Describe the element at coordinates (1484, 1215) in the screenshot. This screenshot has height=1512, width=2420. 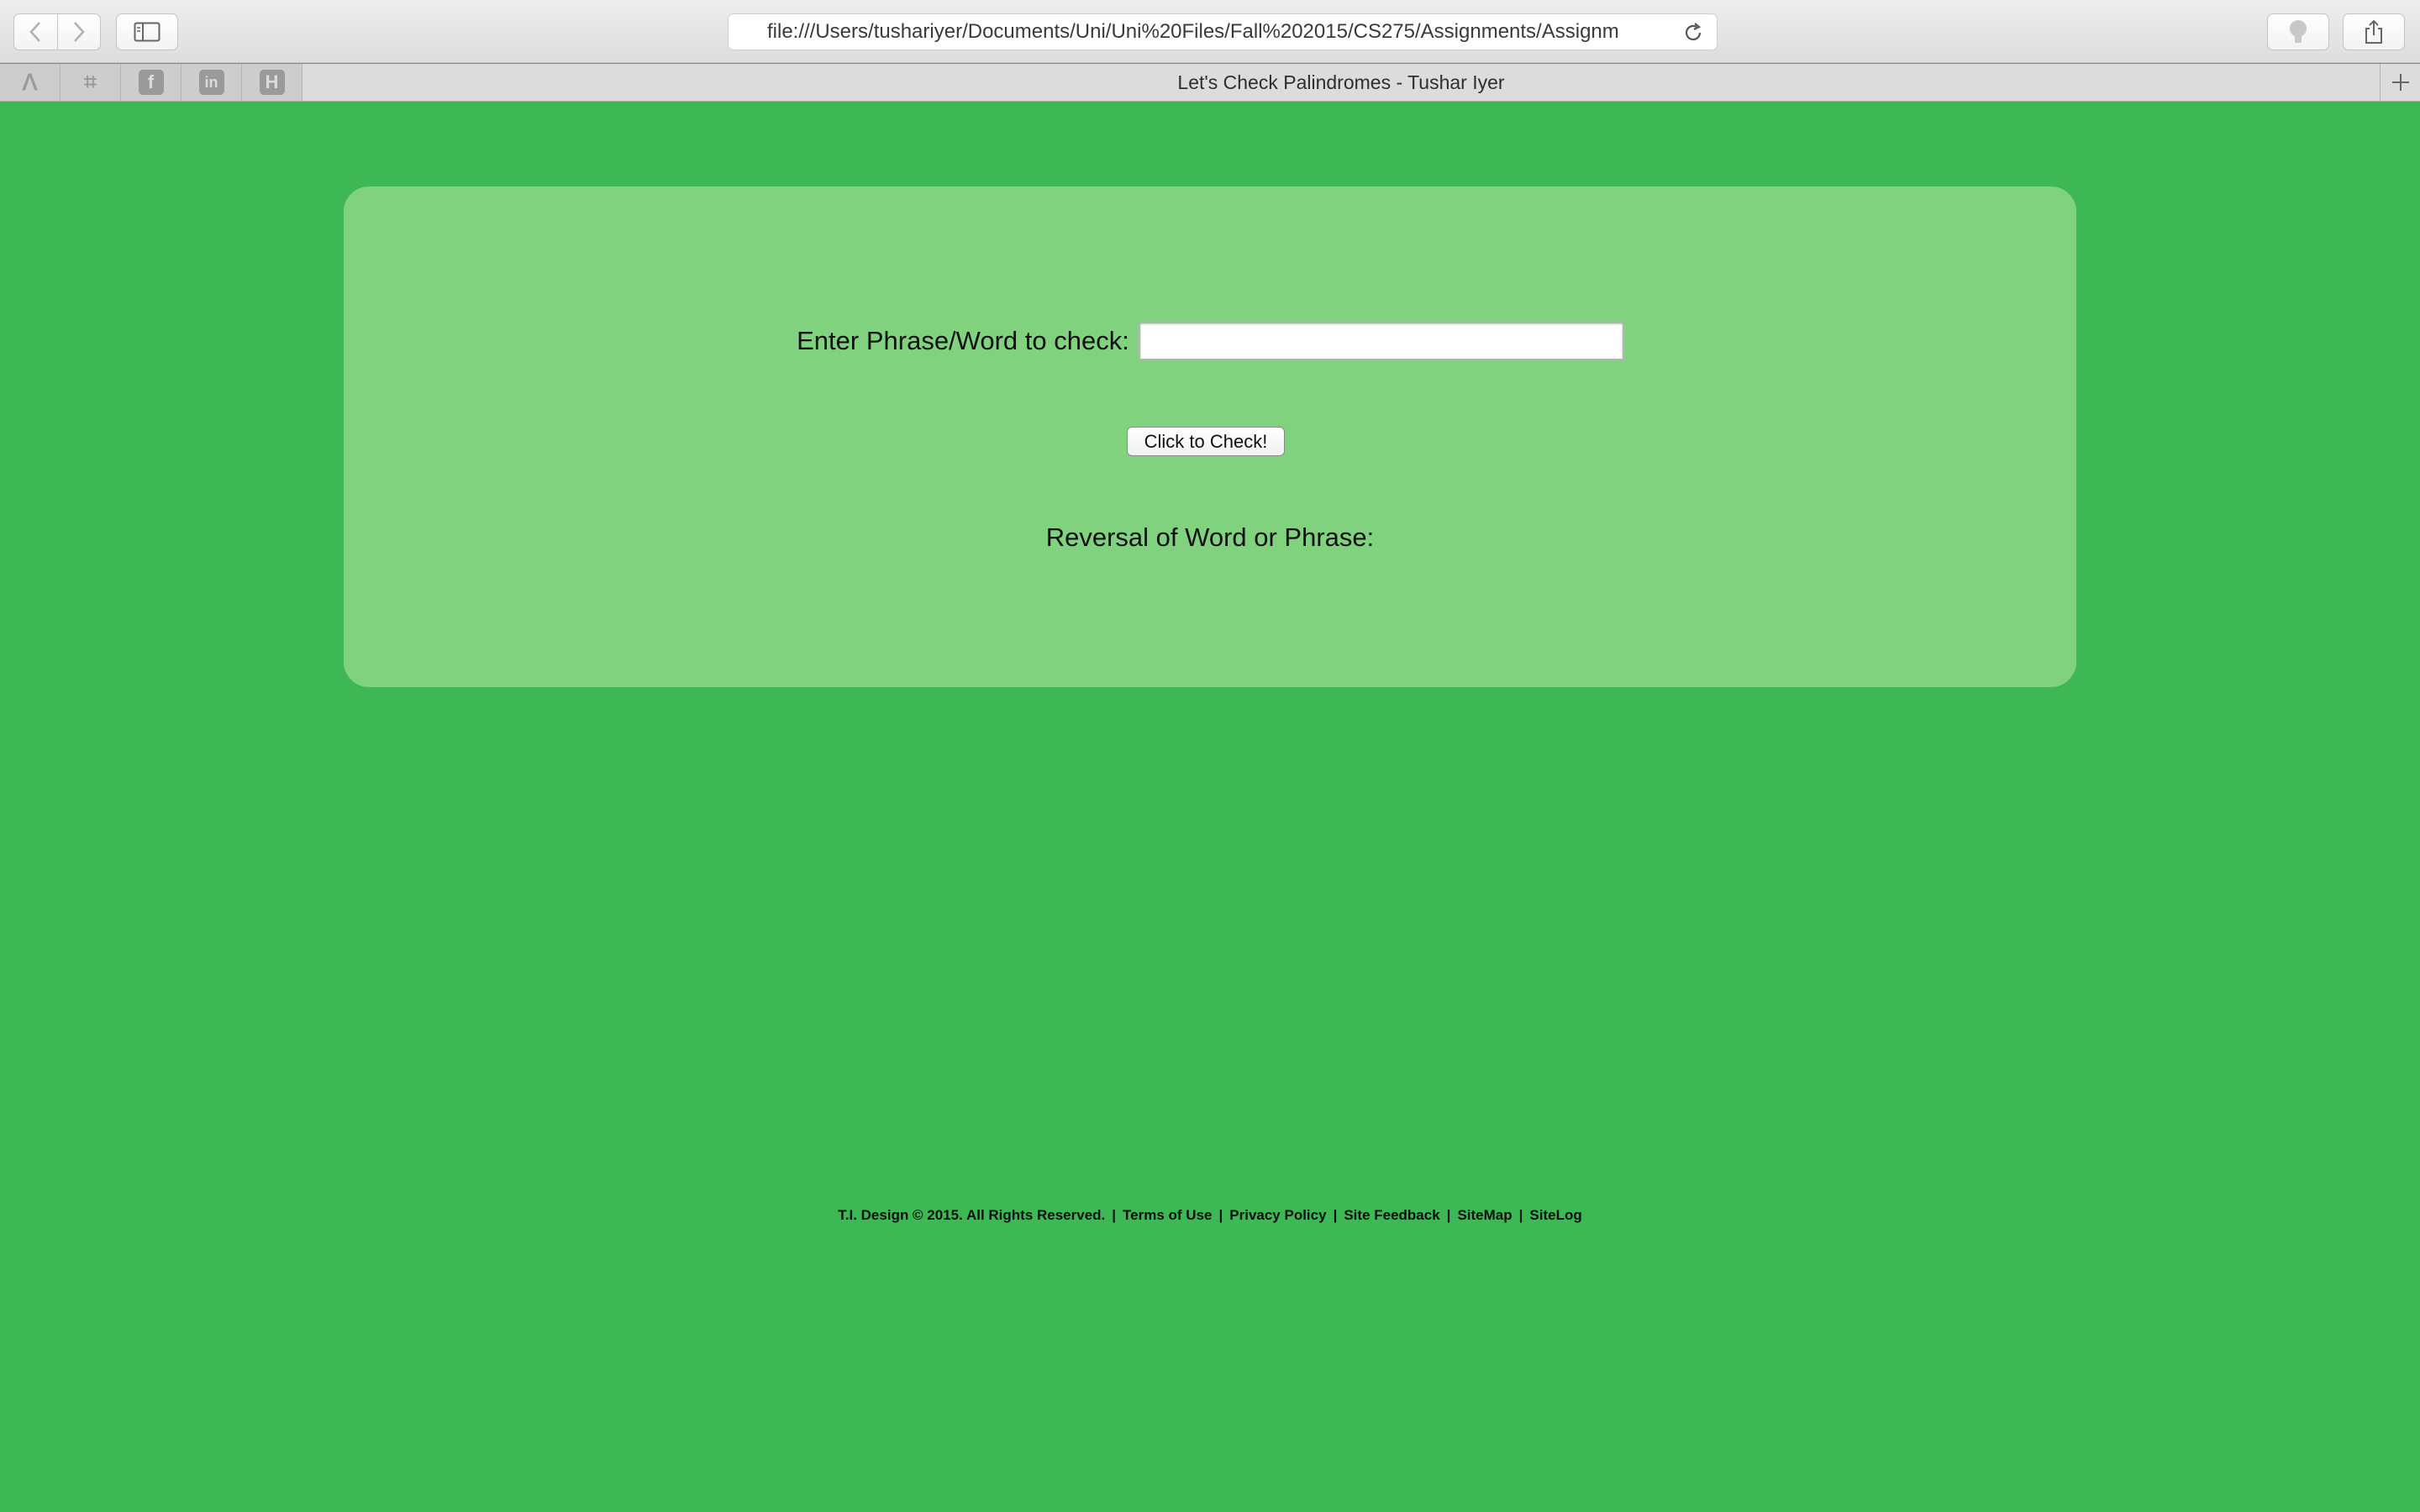
I see `footer-link-sitemap: SiteMap` at that location.